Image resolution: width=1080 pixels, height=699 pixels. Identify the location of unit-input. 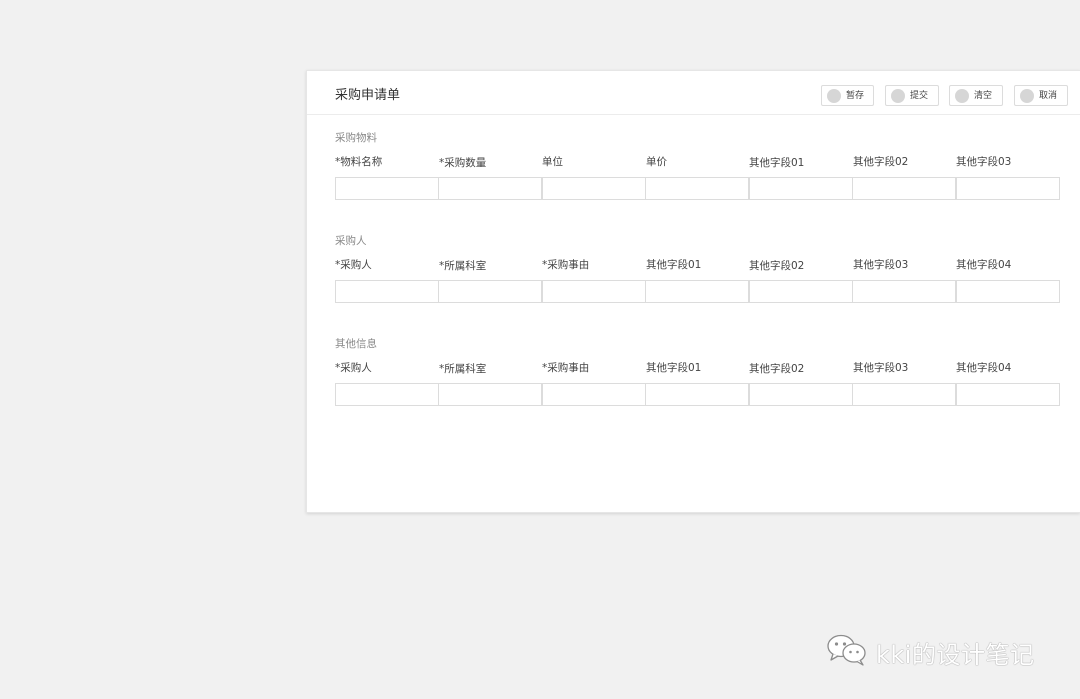
(594, 189).